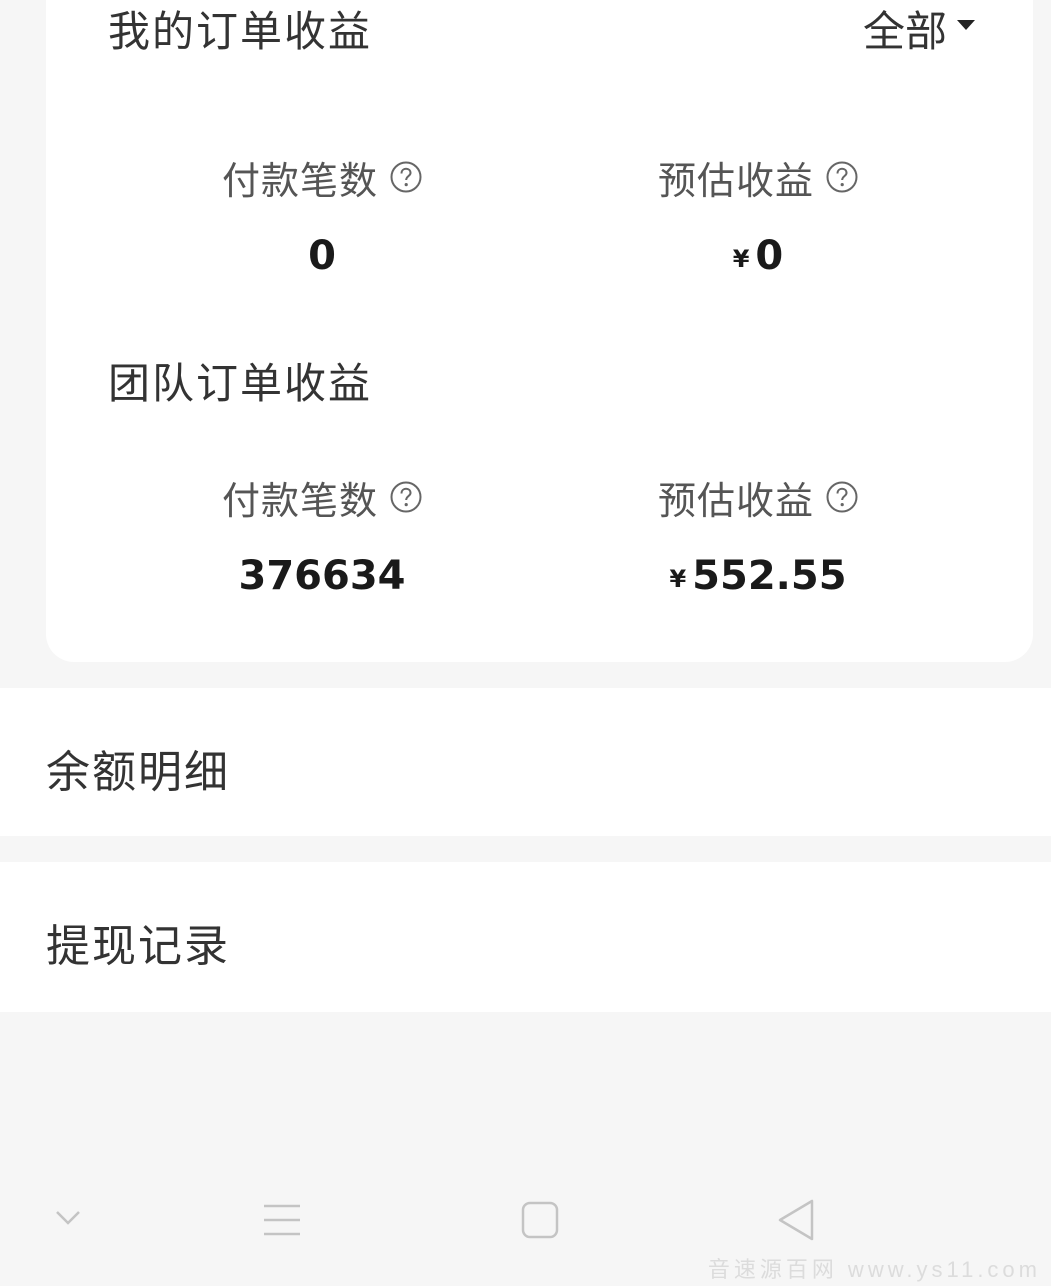 The width and height of the screenshot is (1051, 1286). I want to click on my-estimated-earnings: 预估收益 ¥0, so click(758, 217).